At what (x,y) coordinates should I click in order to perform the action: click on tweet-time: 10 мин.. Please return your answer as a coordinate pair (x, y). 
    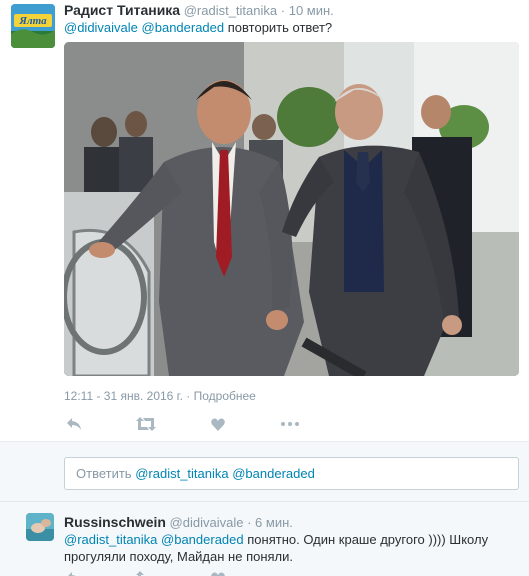
    Looking at the image, I should click on (311, 10).